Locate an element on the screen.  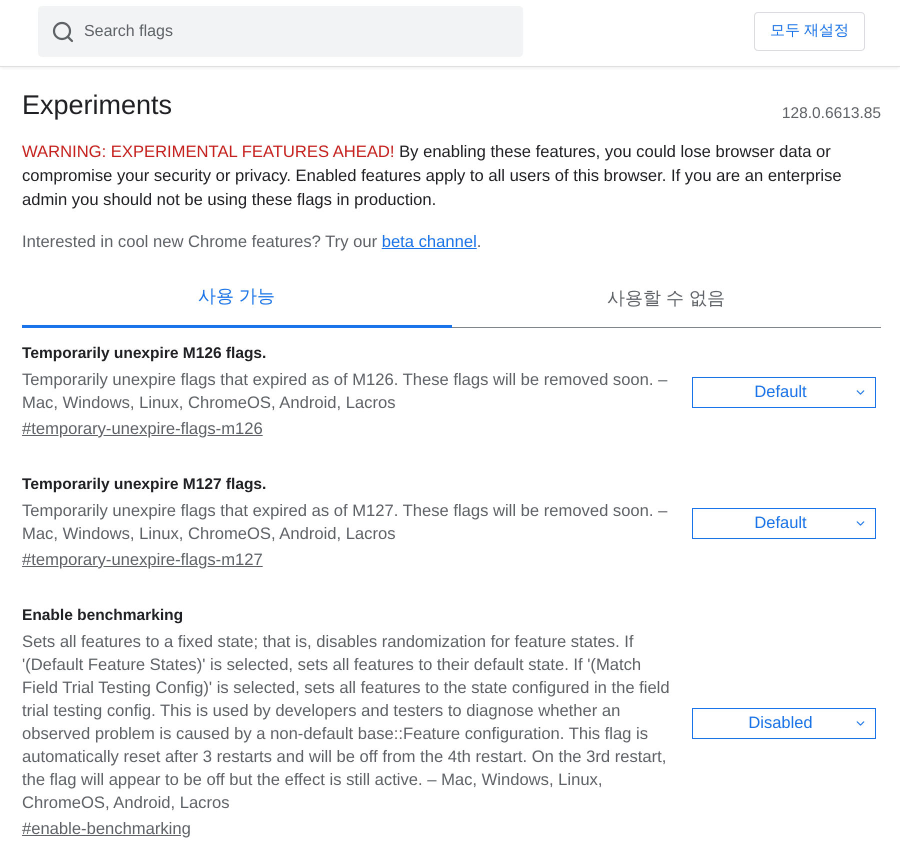
flag-title: Enable benchmarking is located at coordinates (103, 616).